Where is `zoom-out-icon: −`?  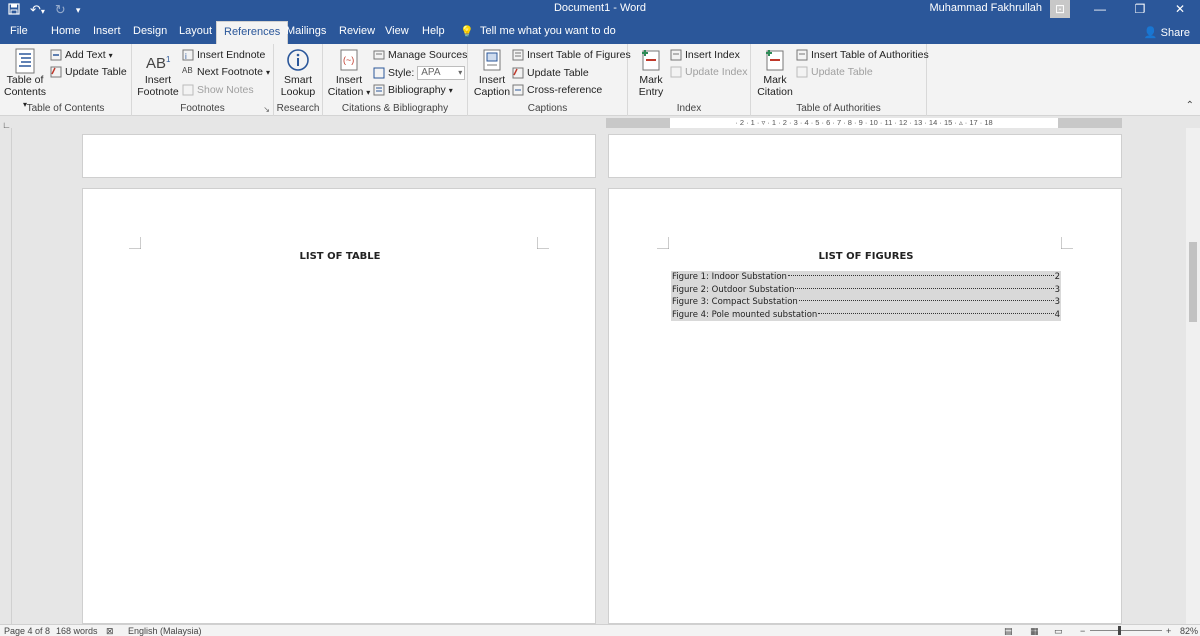 zoom-out-icon: − is located at coordinates (1082, 631).